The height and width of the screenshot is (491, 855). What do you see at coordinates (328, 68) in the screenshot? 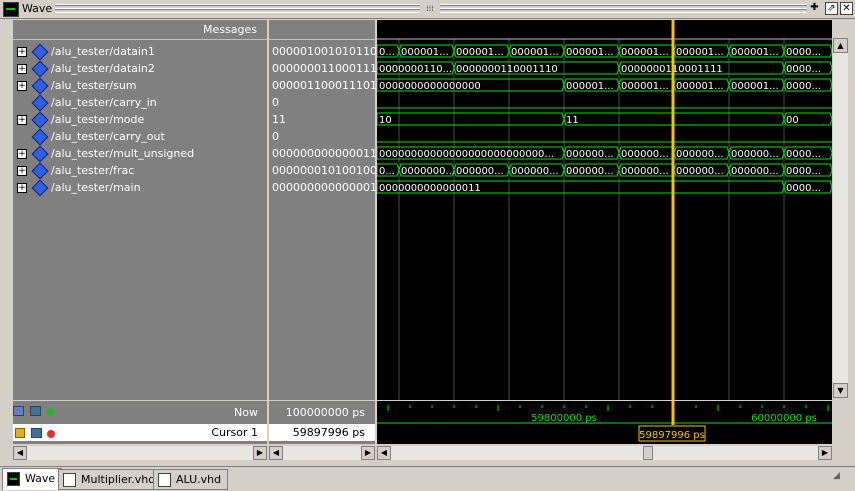
I see `signal-value: 0000000110001111` at bounding box center [328, 68].